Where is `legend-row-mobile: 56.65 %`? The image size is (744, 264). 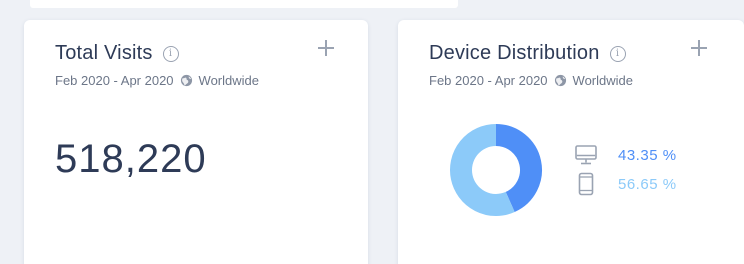
legend-row-mobile: 56.65 % is located at coordinates (625, 184).